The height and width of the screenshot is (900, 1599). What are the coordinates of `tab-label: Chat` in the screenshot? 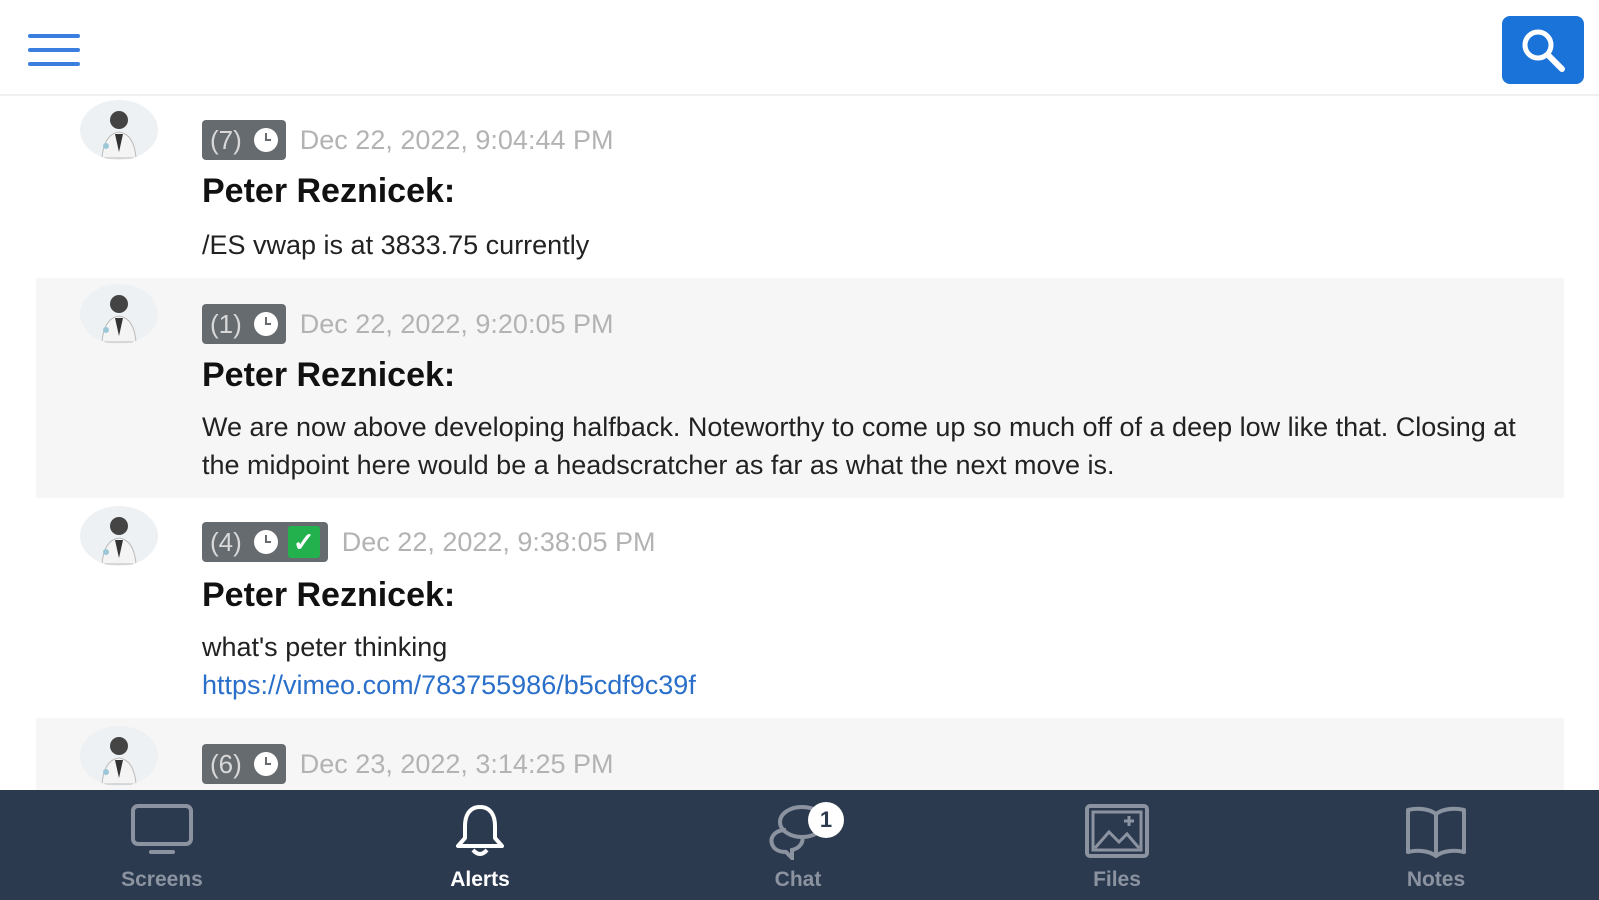 It's located at (798, 879).